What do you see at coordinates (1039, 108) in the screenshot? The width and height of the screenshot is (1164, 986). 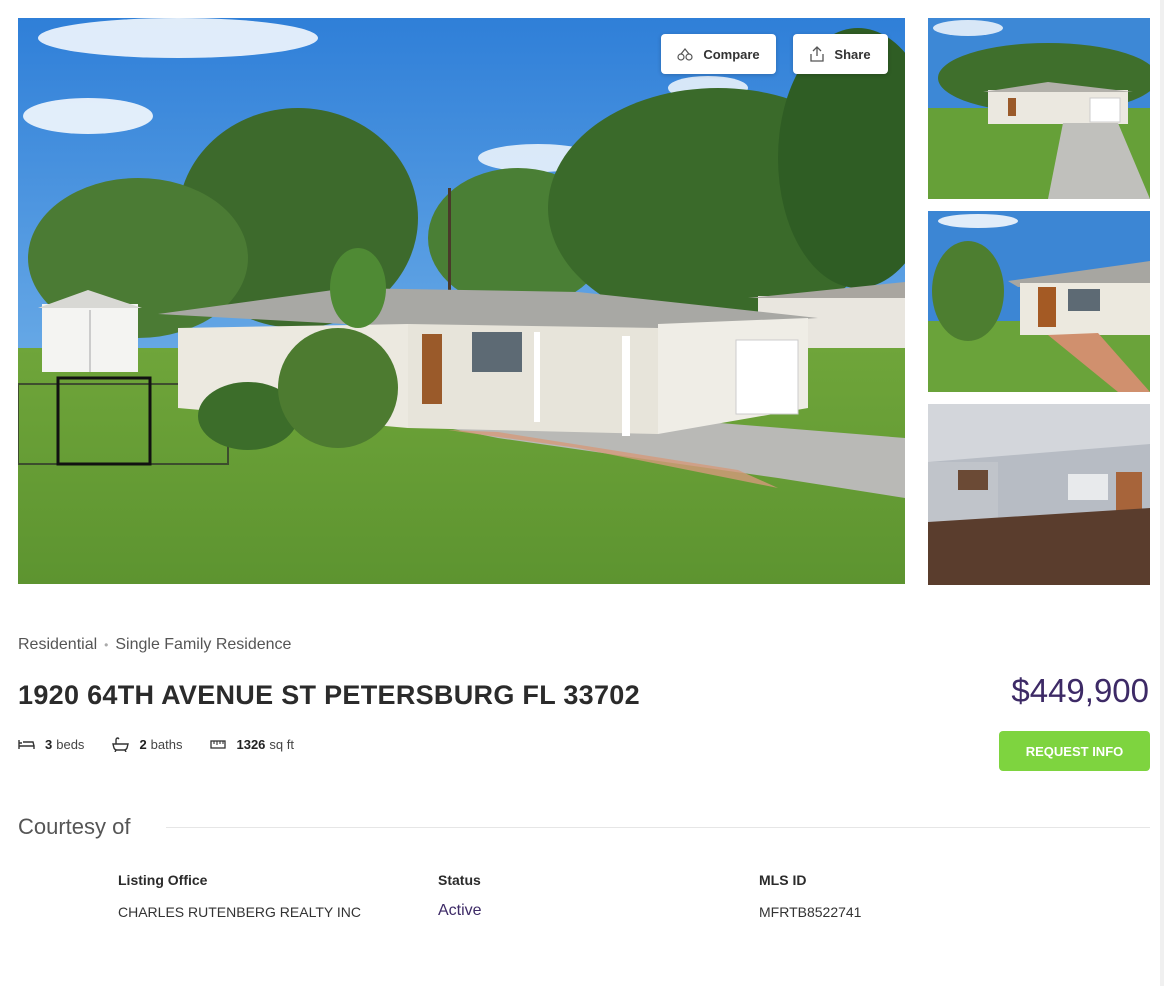 I see `thumbnail-exterior-front` at bounding box center [1039, 108].